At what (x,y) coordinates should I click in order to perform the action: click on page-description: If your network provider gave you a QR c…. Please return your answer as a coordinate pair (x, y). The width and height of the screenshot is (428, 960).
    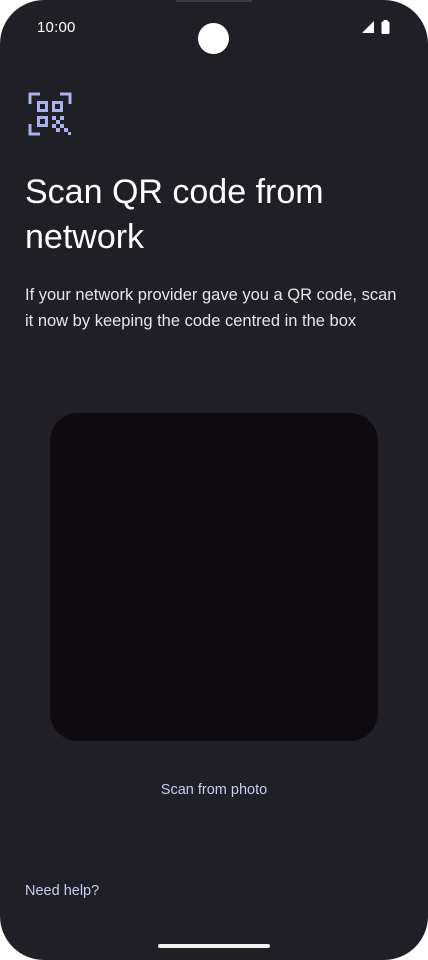
    Looking at the image, I should click on (211, 308).